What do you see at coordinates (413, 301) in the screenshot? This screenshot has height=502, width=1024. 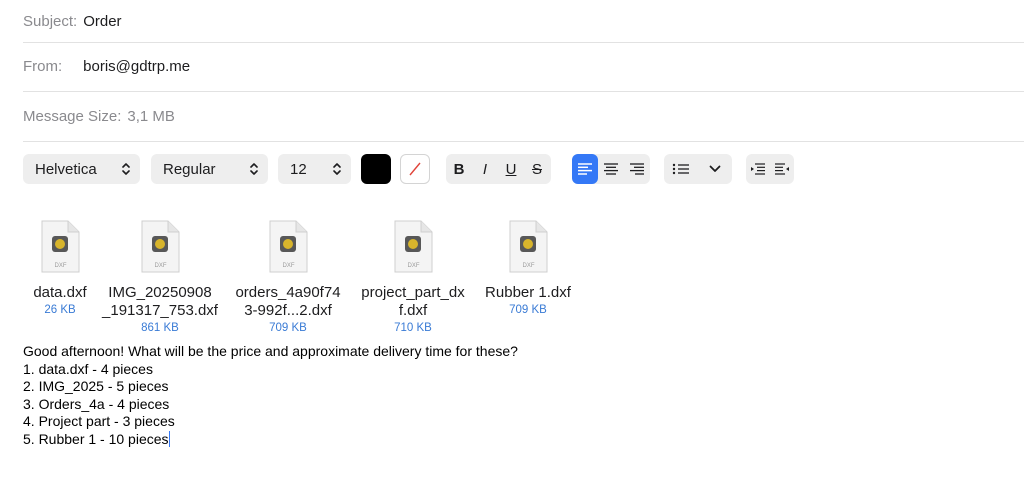 I see `attachment-filename: project_part_dx f.dxf` at bounding box center [413, 301].